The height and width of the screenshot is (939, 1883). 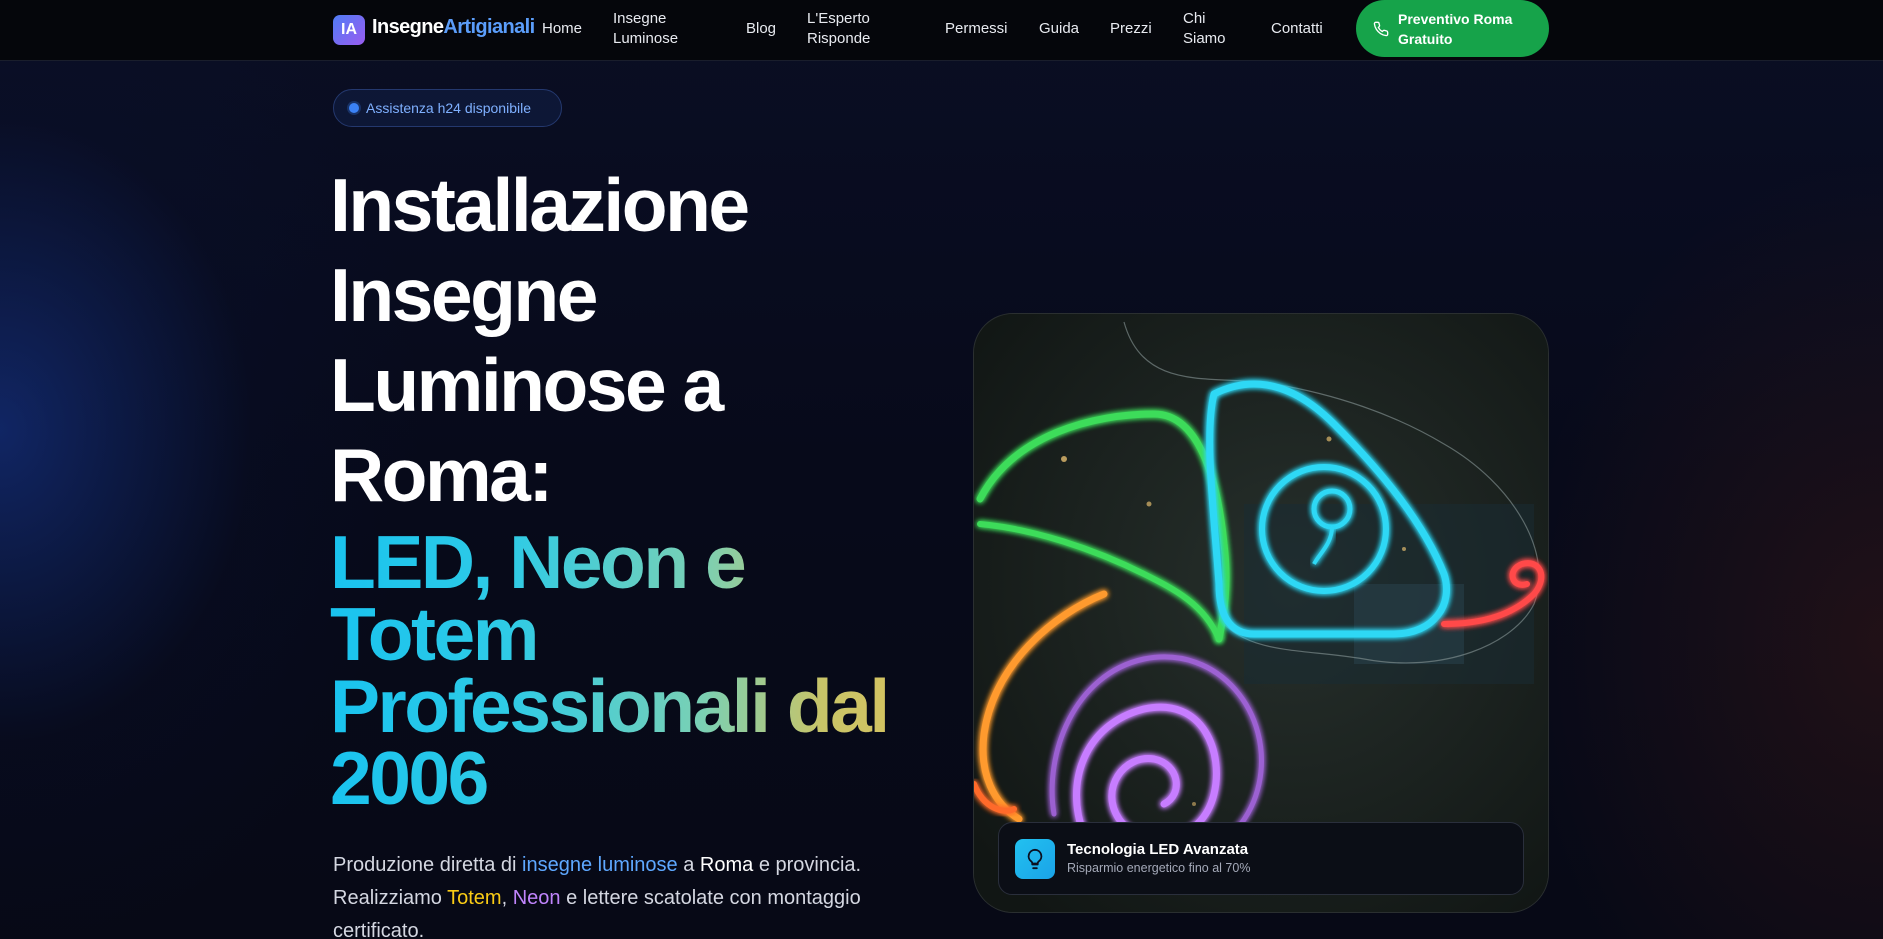 I want to click on nav-item-guida: Guida, so click(x=1059, y=29).